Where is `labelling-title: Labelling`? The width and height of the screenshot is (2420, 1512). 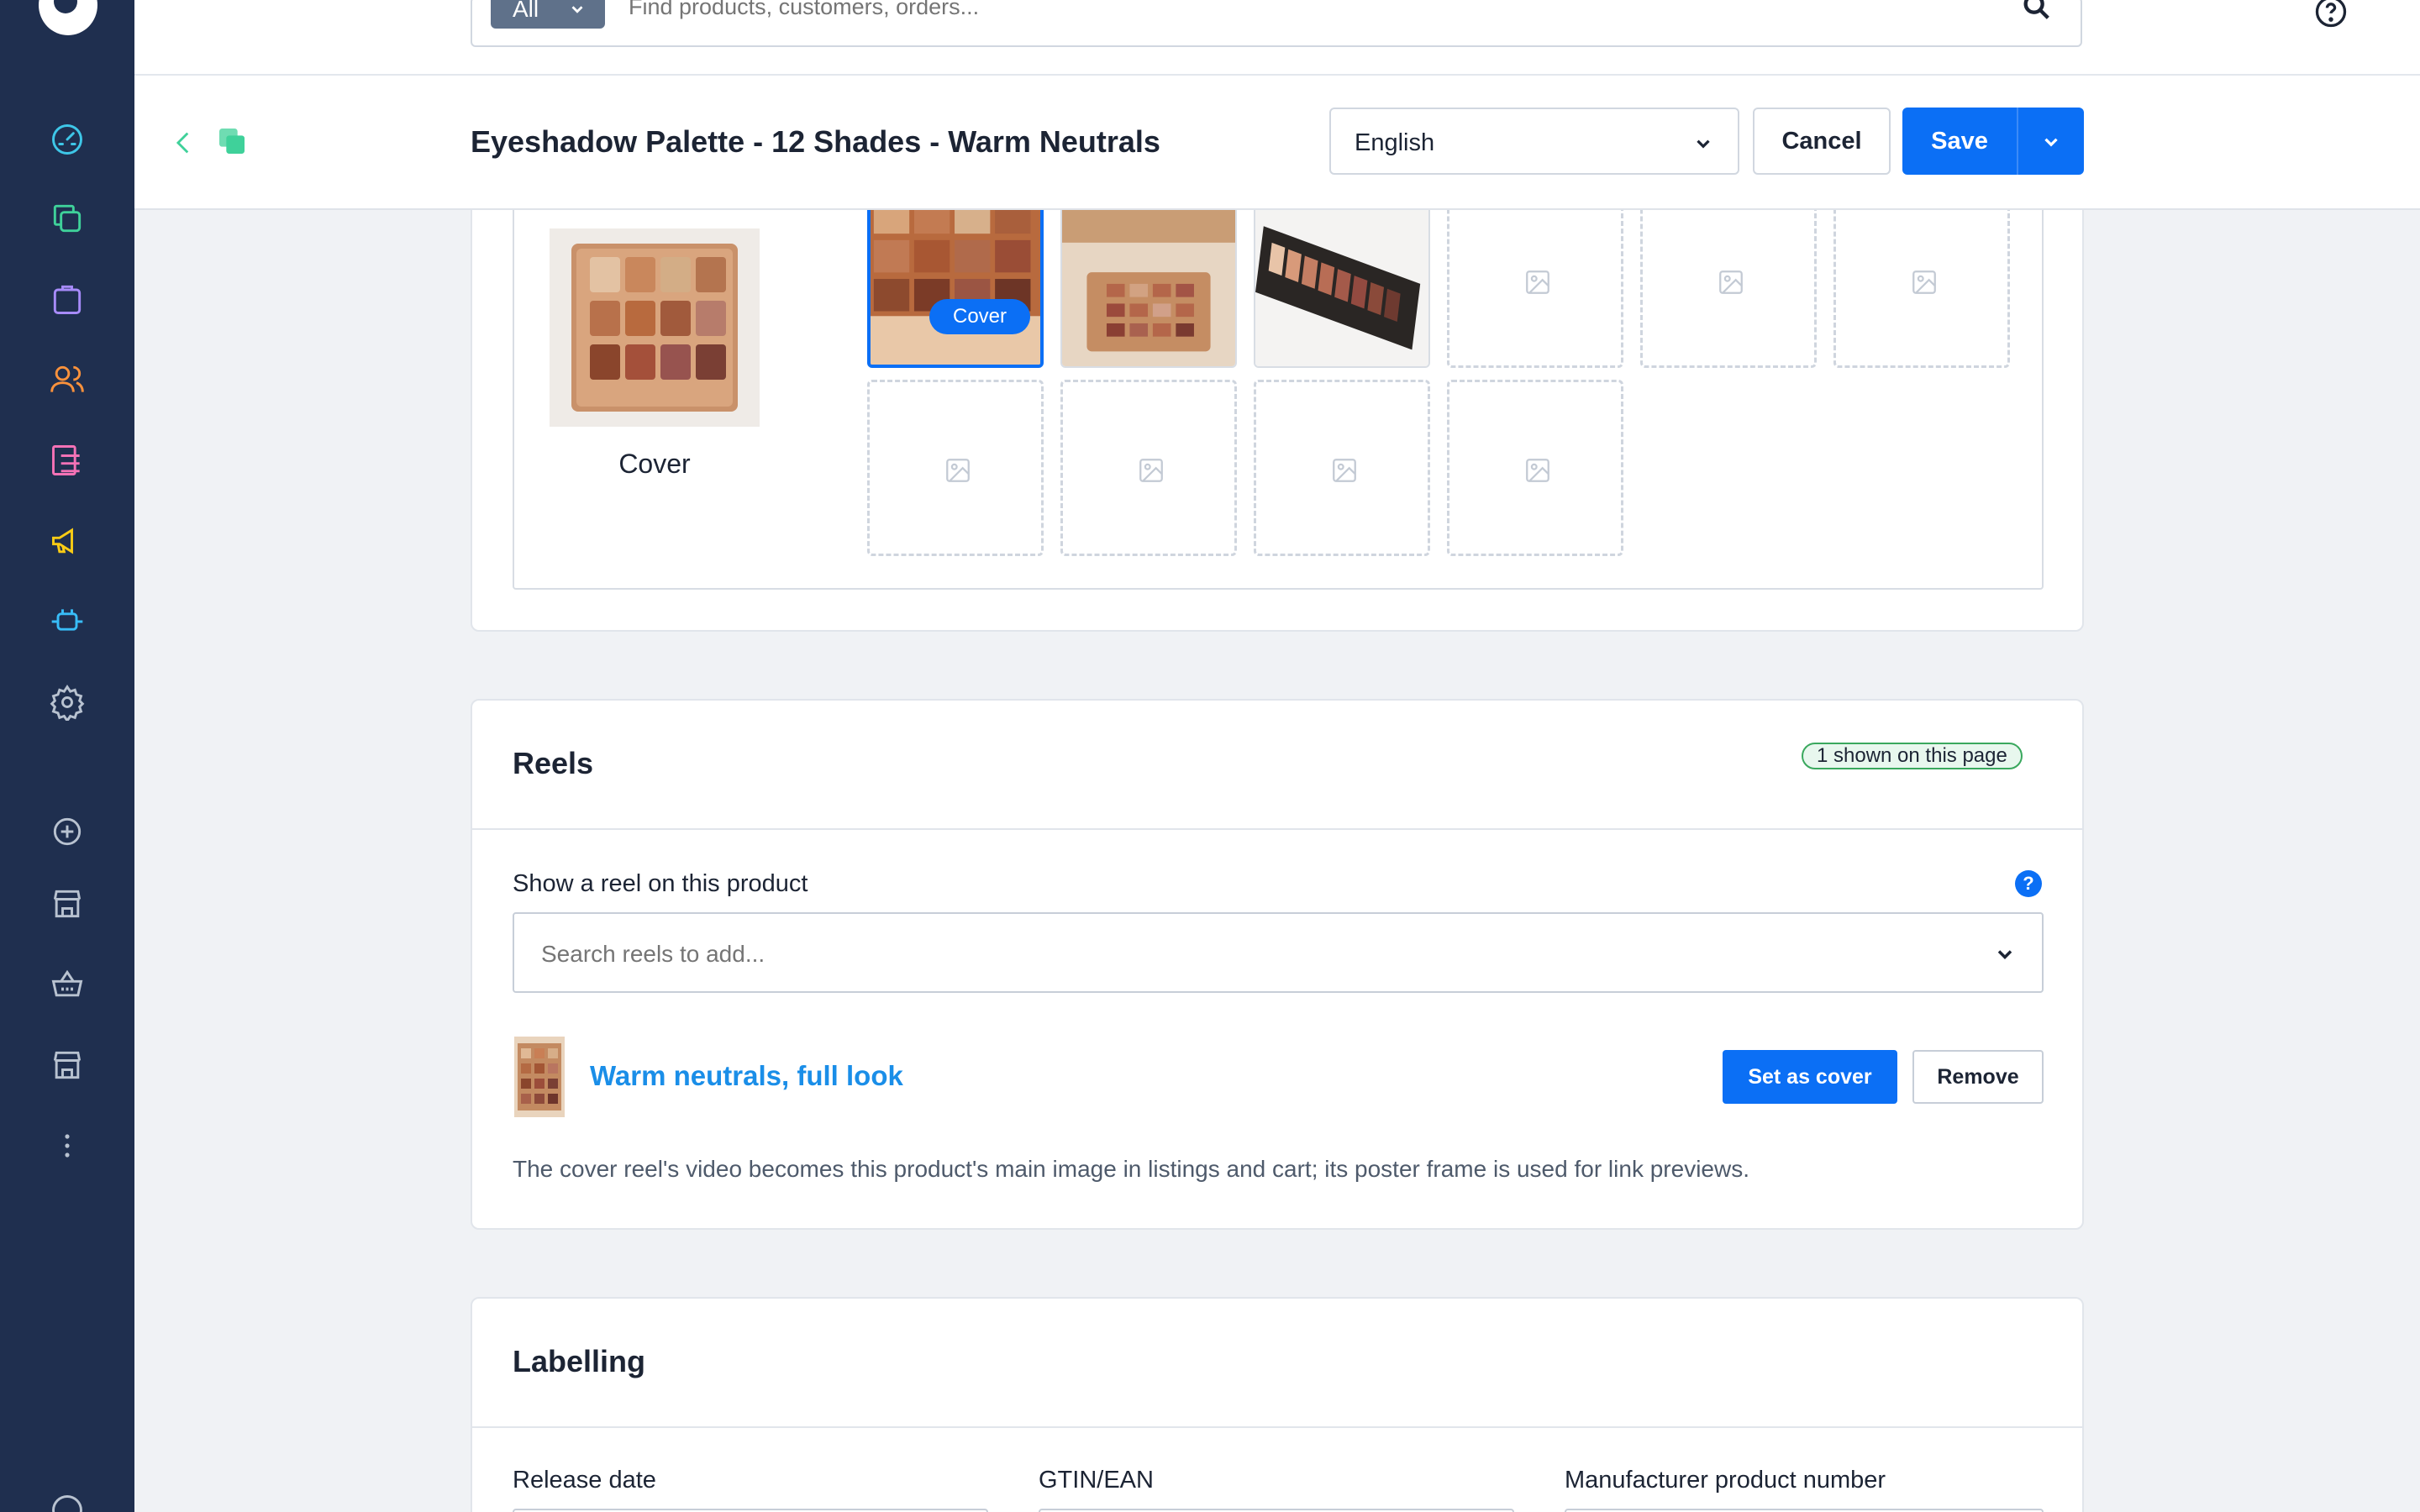
labelling-title: Labelling is located at coordinates (579, 1361).